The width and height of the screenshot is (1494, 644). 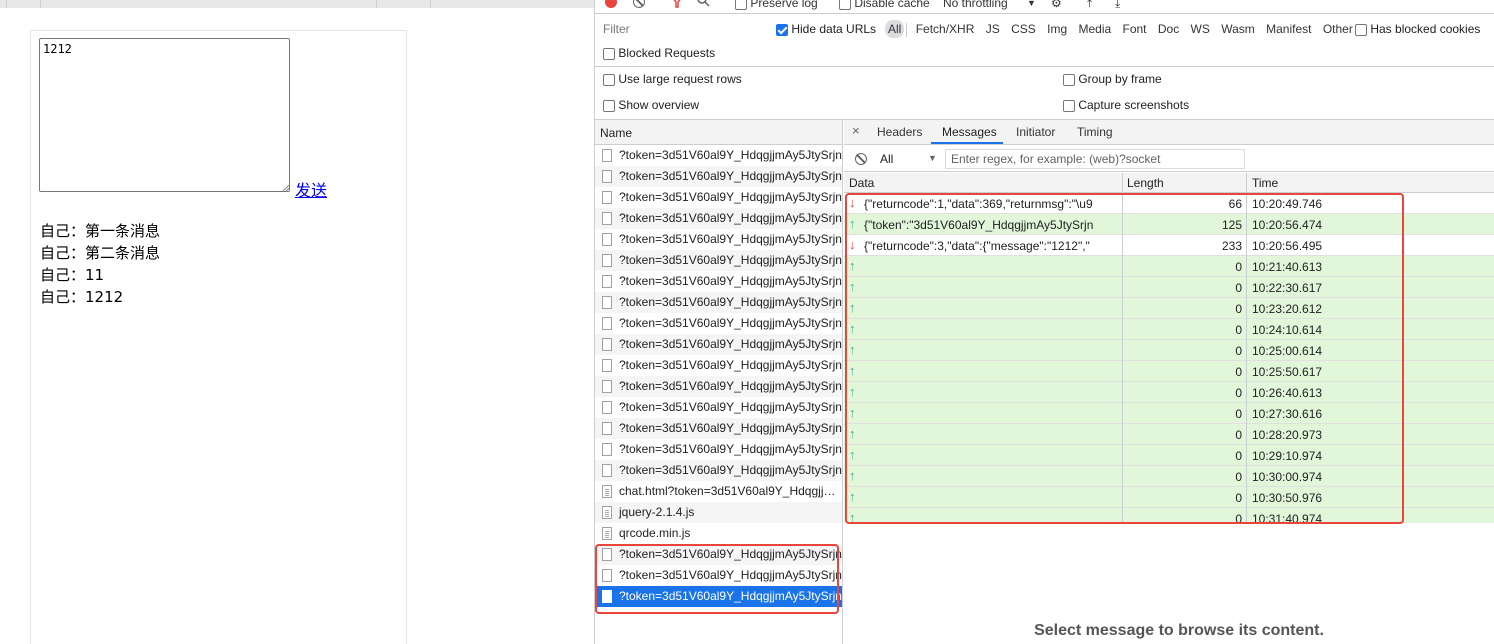 What do you see at coordinates (1094, 29) in the screenshot?
I see `type-filter-media: Media` at bounding box center [1094, 29].